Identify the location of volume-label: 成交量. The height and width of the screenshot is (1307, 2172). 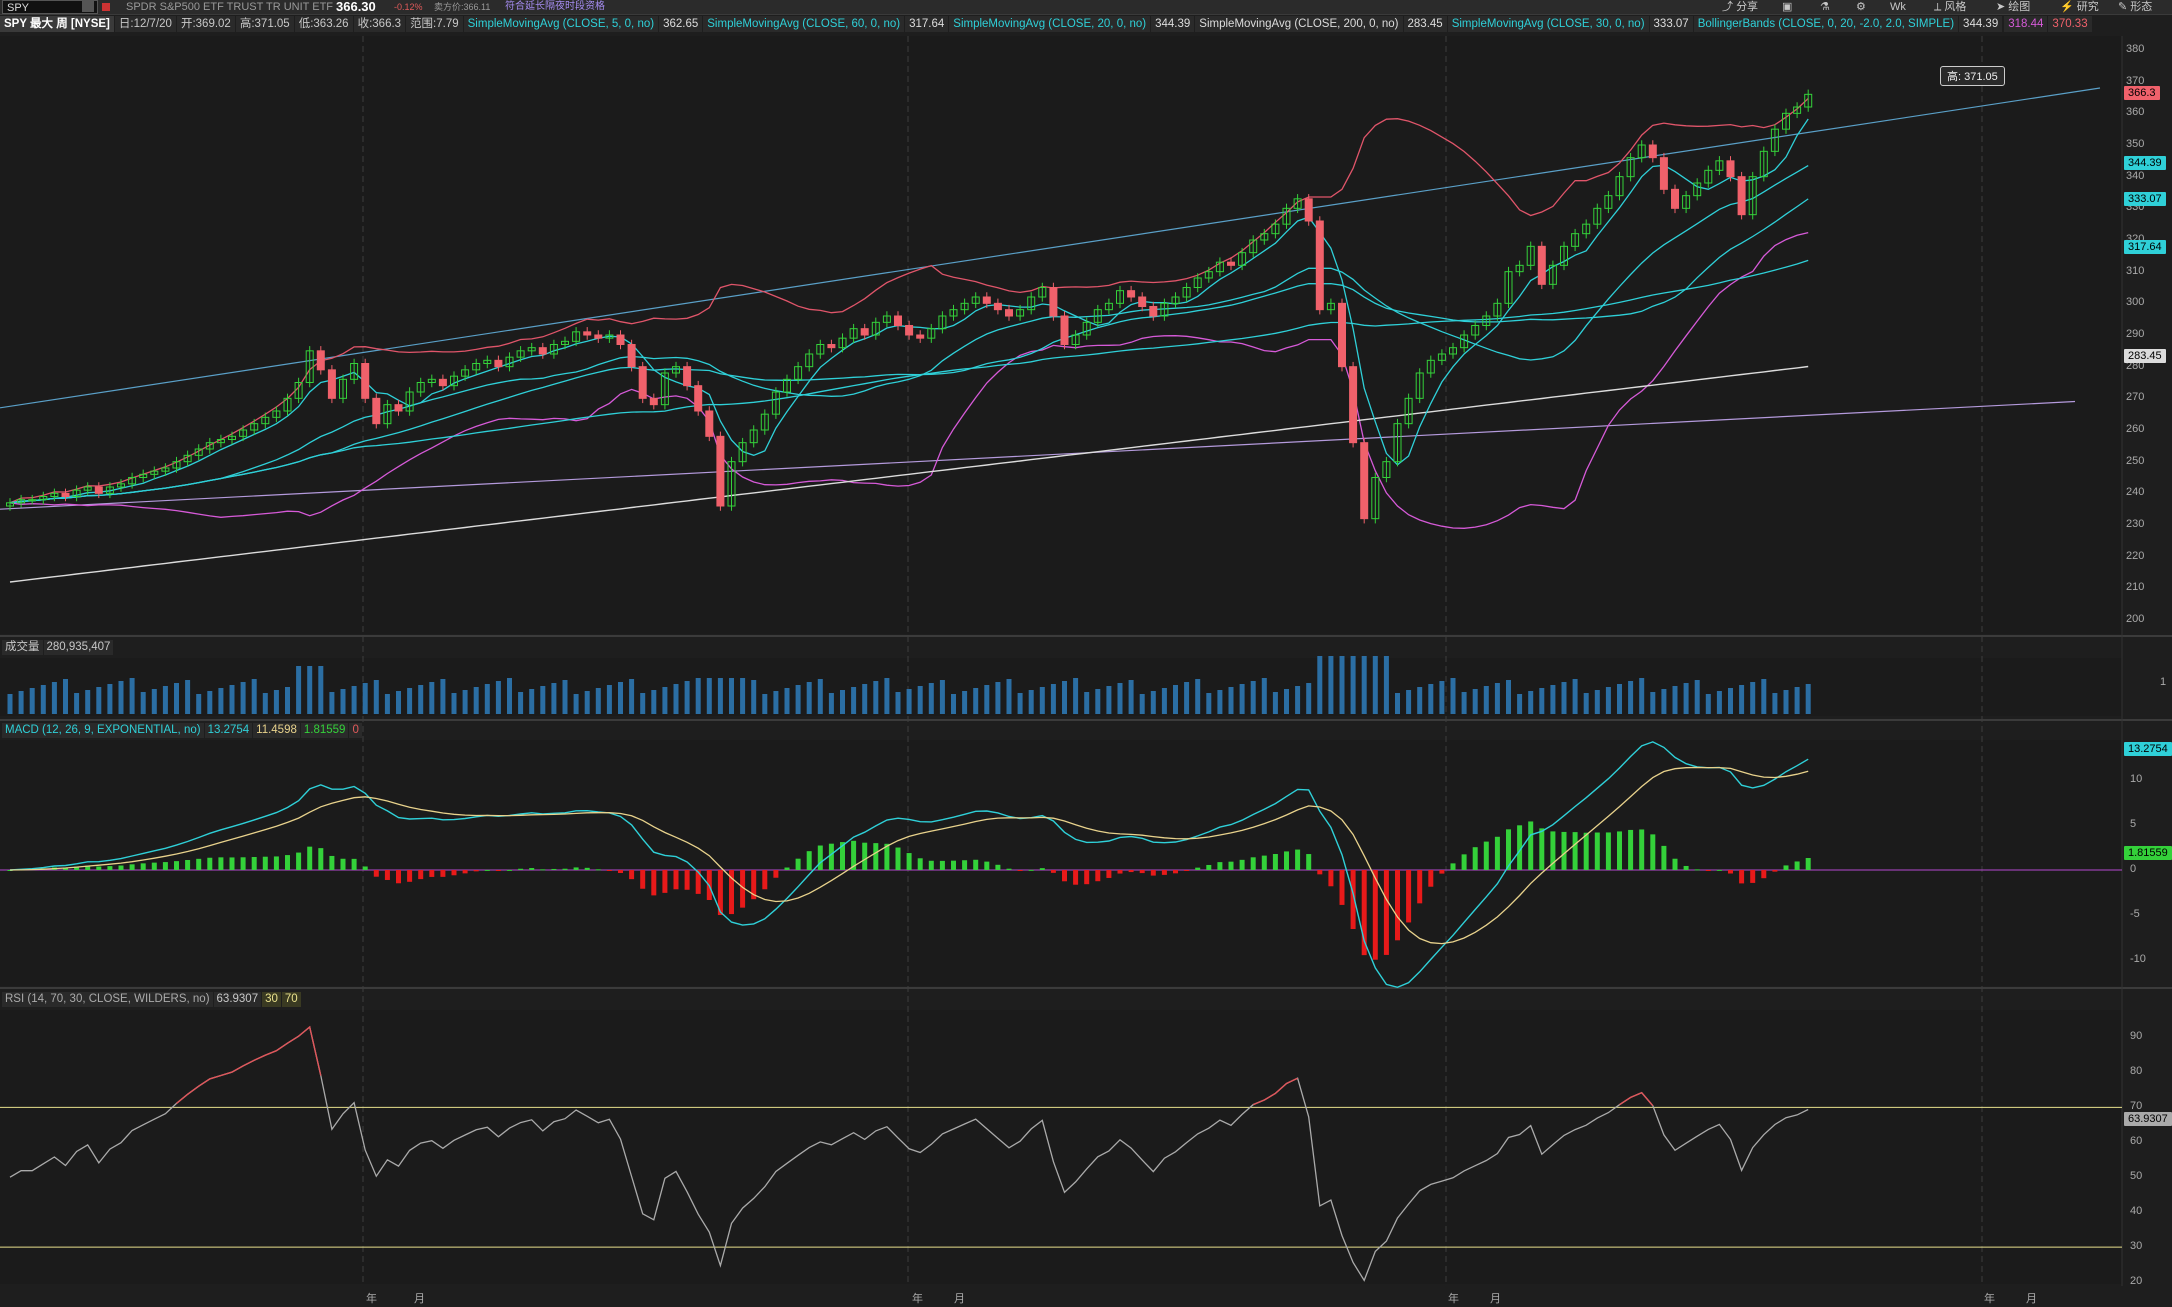
(22, 647).